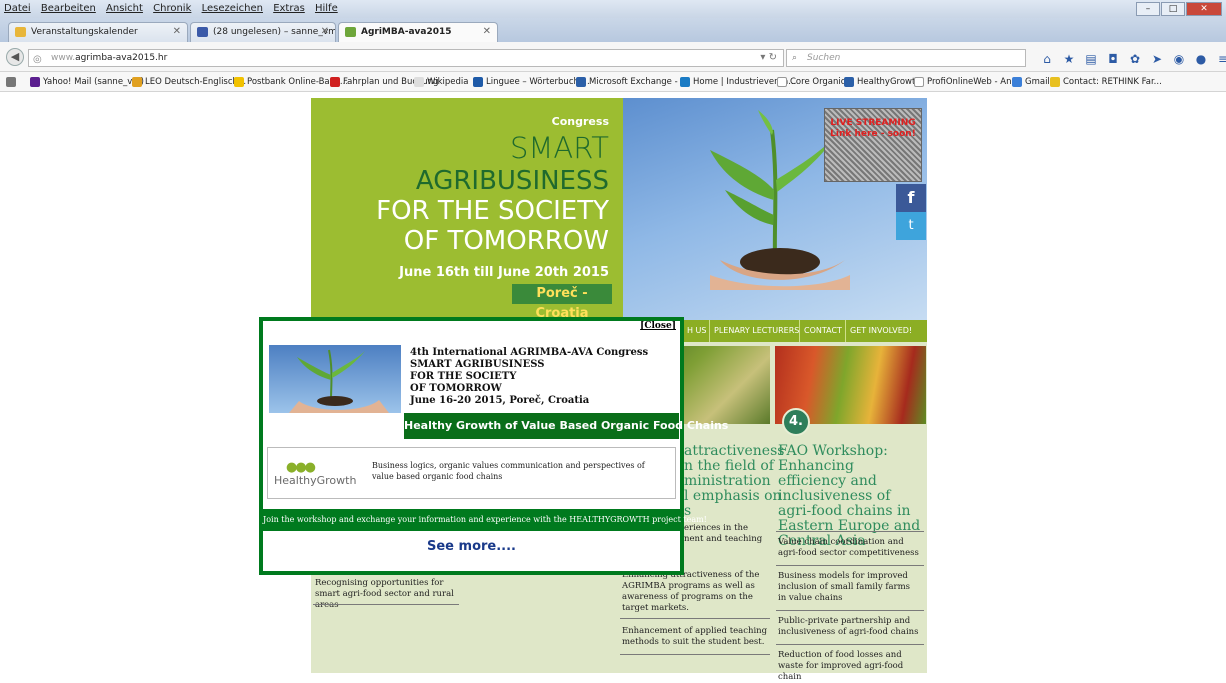 The width and height of the screenshot is (1226, 683). I want to click on banner-place: Poreč - Croatia, so click(562, 302).